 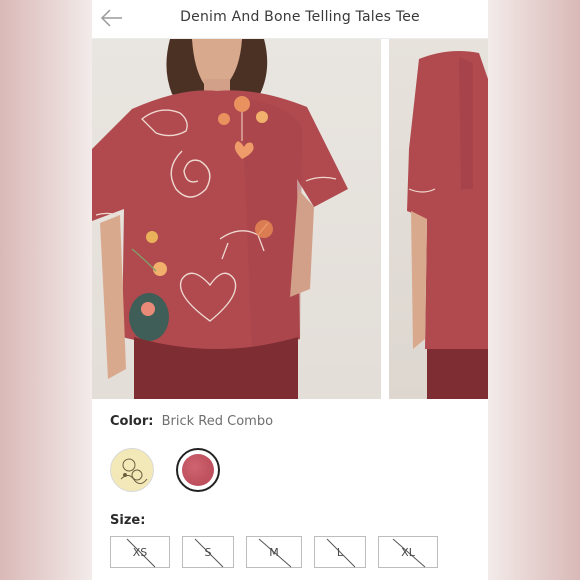 What do you see at coordinates (217, 421) in the screenshot?
I see `selected-color-name: Brick Red Combo` at bounding box center [217, 421].